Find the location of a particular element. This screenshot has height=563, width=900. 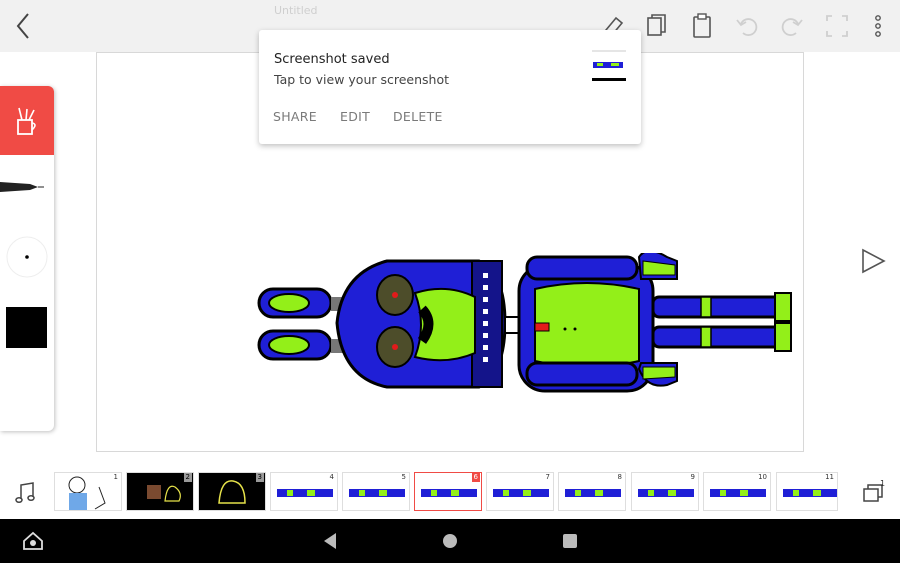

pen-icon is located at coordinates (23, 187).